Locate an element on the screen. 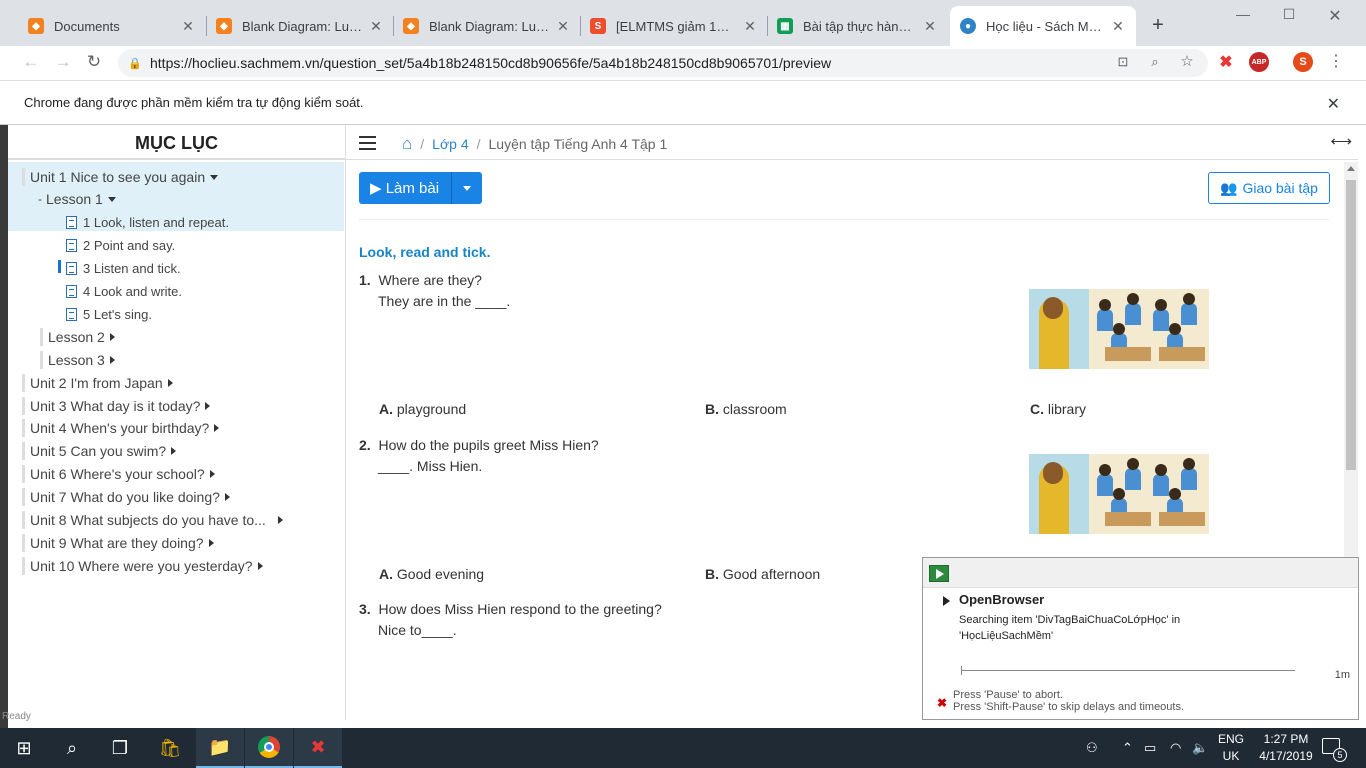 The width and height of the screenshot is (1366, 768). hoclieu-icon: ● is located at coordinates (968, 26).